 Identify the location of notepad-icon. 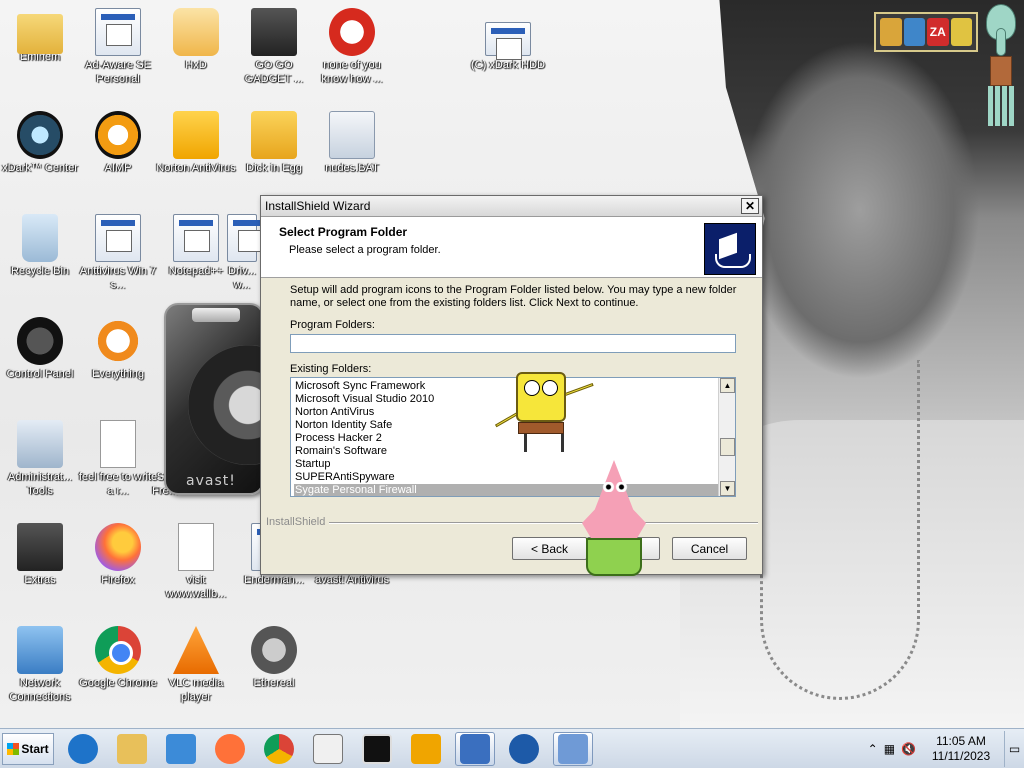
(196, 238).